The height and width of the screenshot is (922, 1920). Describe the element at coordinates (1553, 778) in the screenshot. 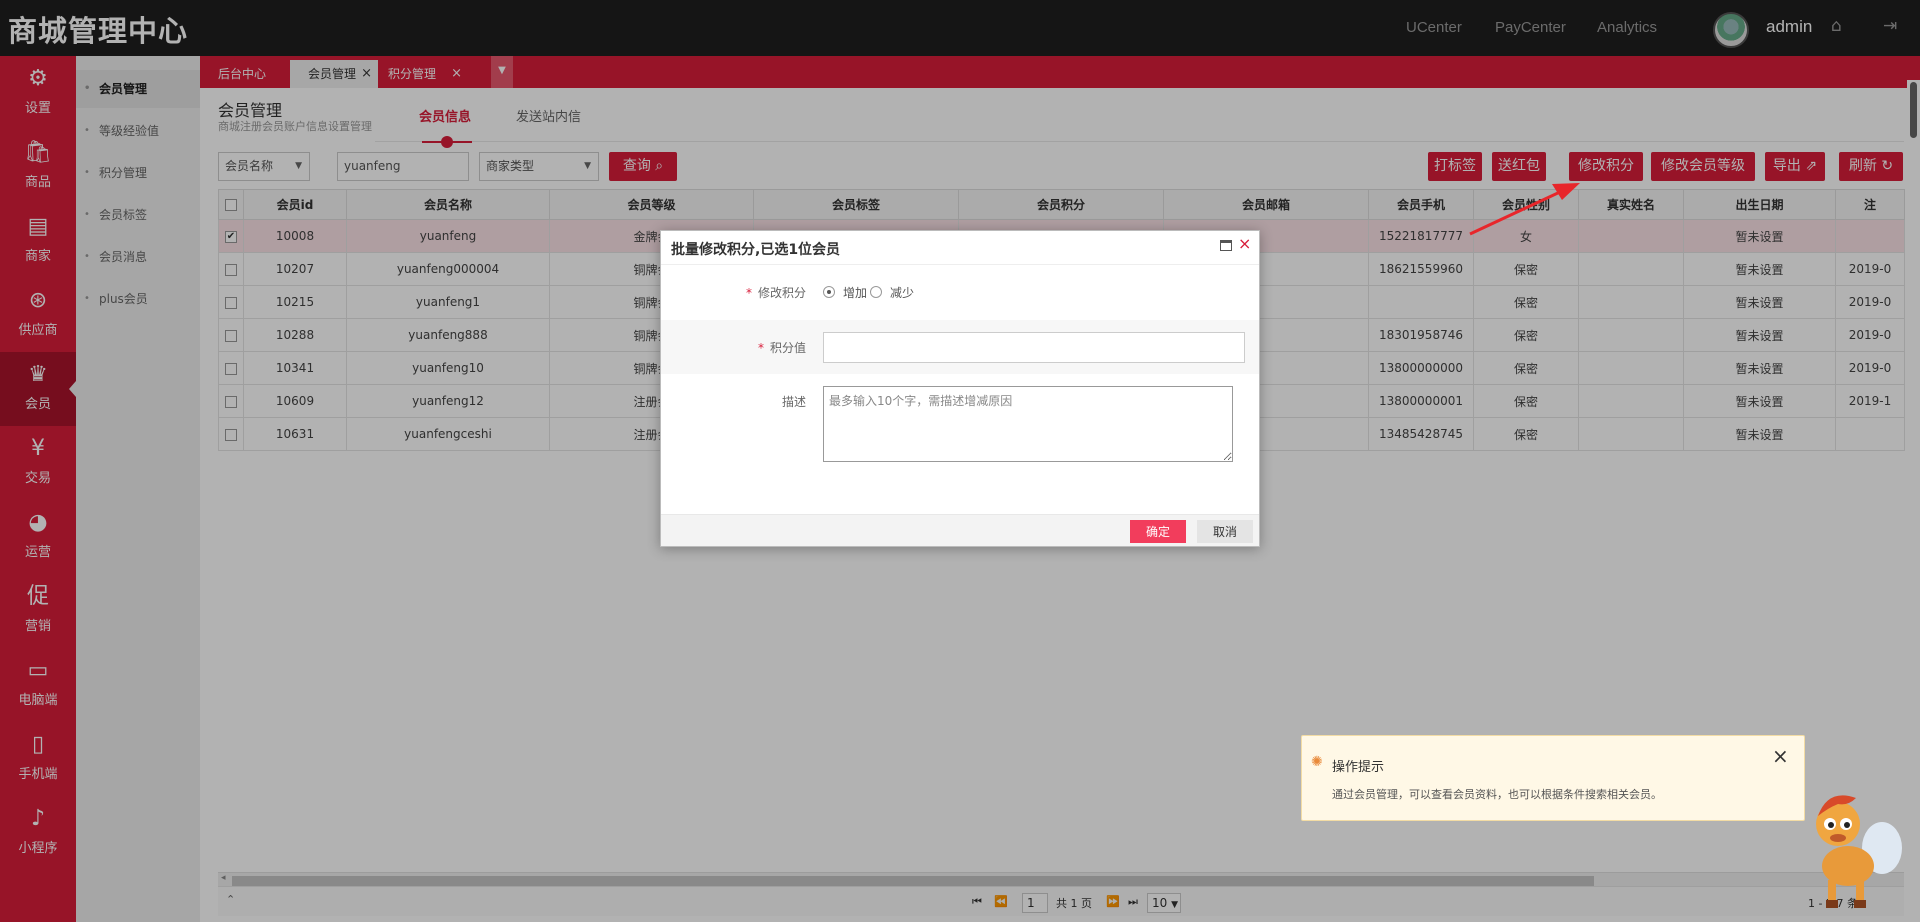

I see `operation-tip: ✺ 操作提示 通过会员管理，可以查看会员资料，也可以根据条件搜索相关会员。 ×` at that location.